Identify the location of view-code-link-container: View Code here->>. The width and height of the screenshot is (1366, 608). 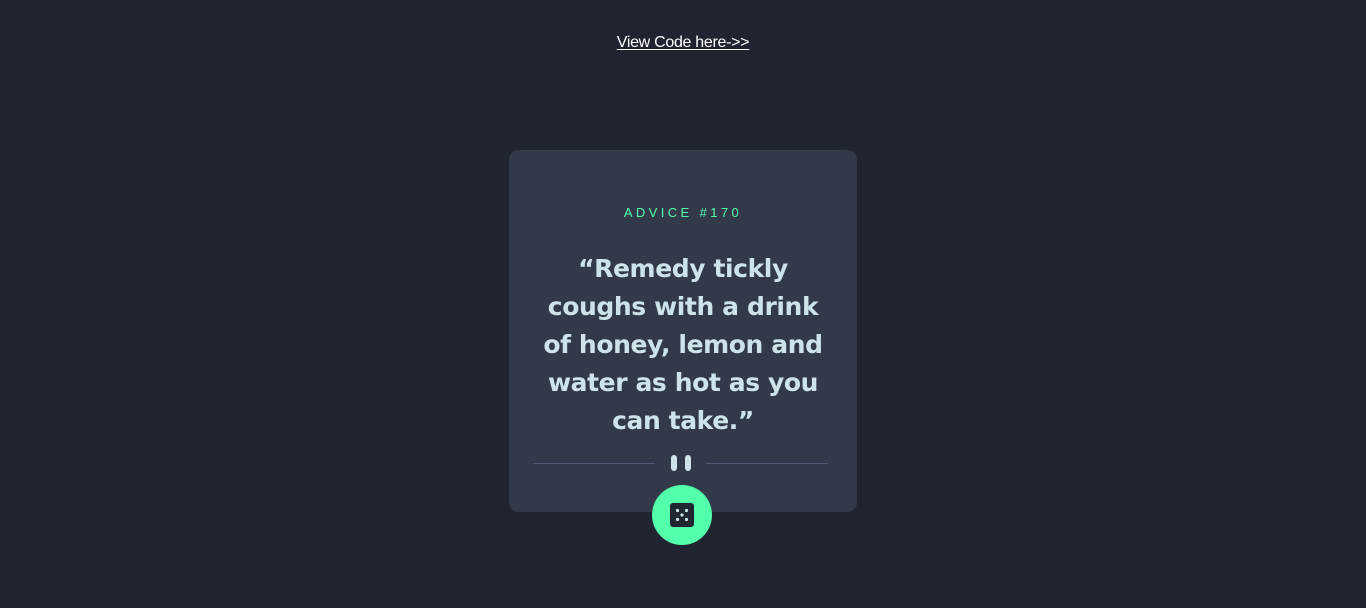
(683, 43).